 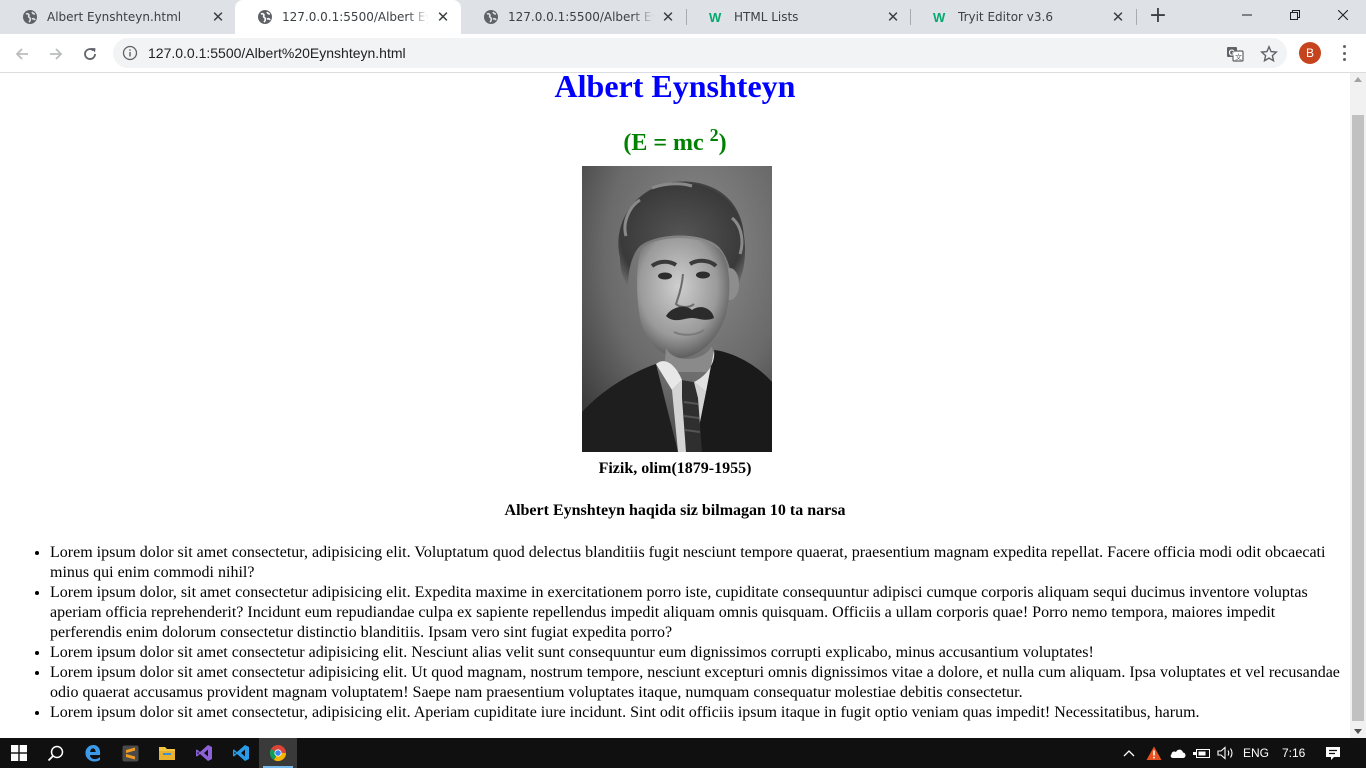 I want to click on tab-0: Albert Eynshteyn.html ✕, so click(x=118, y=17).